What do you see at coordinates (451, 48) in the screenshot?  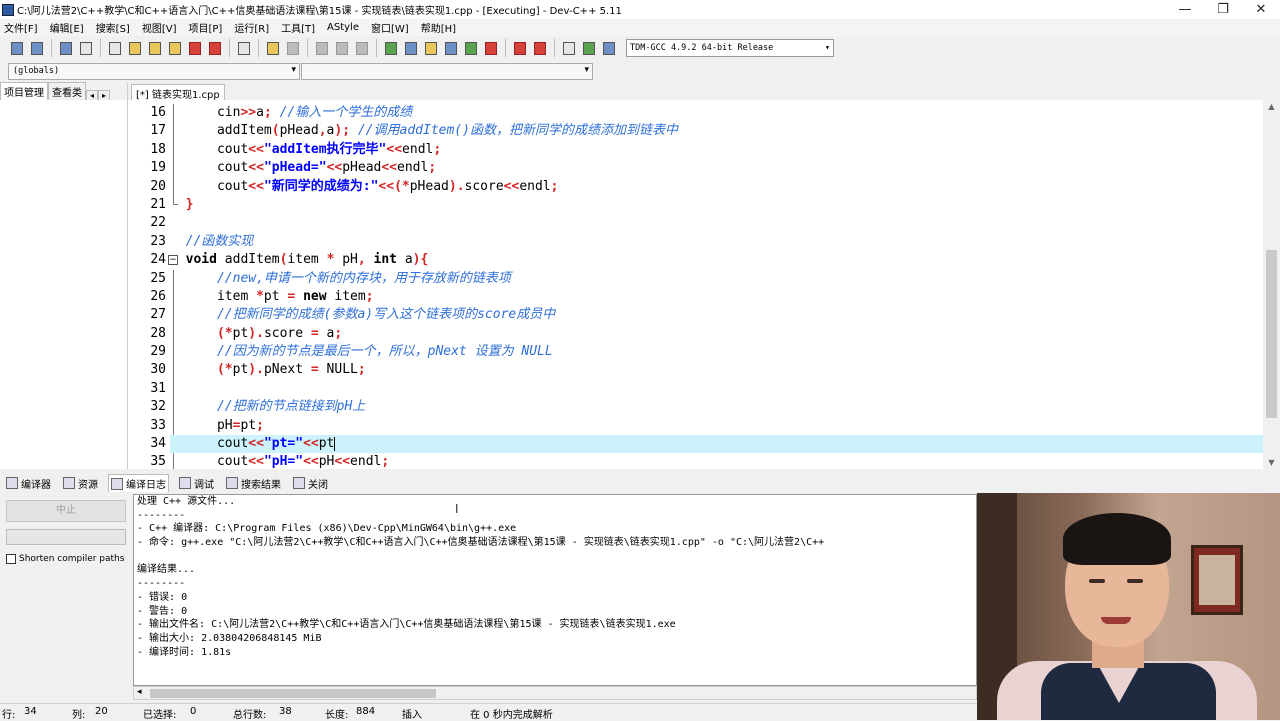 I see `rebuild-all-icon` at bounding box center [451, 48].